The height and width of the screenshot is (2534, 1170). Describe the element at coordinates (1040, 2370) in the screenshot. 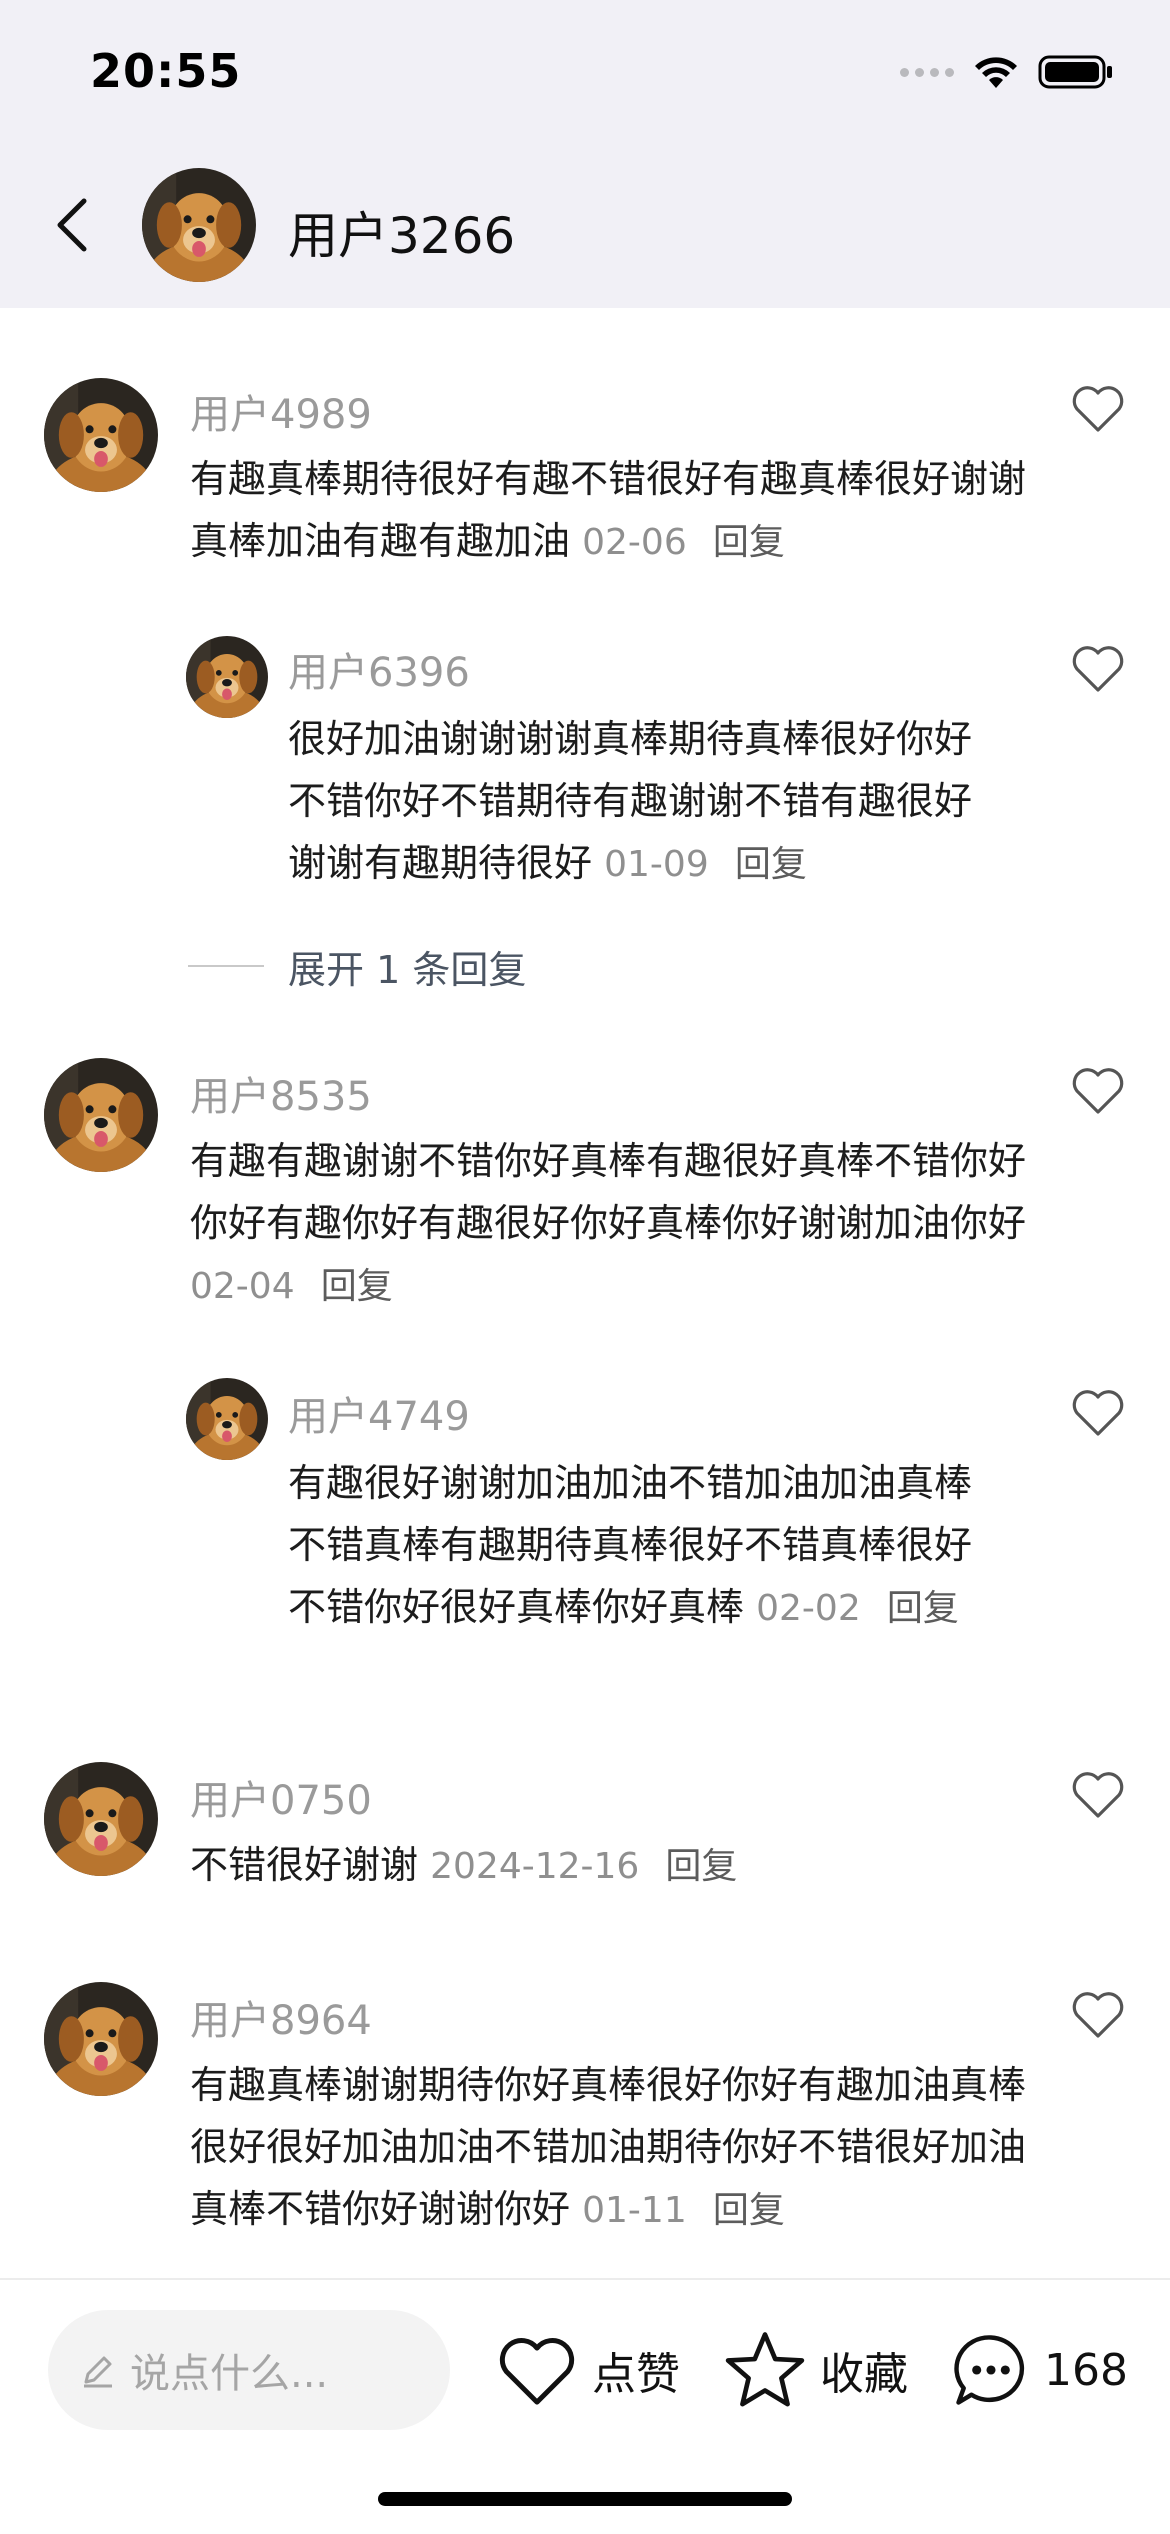

I see `comment-count-button: 168` at that location.